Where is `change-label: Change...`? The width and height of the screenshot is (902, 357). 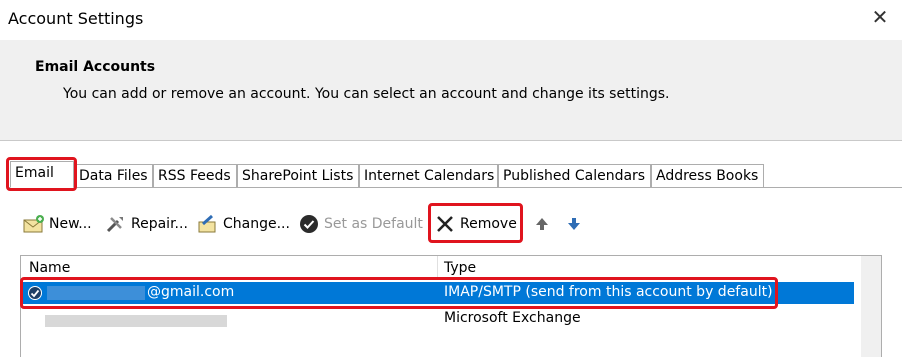 change-label: Change... is located at coordinates (256, 224).